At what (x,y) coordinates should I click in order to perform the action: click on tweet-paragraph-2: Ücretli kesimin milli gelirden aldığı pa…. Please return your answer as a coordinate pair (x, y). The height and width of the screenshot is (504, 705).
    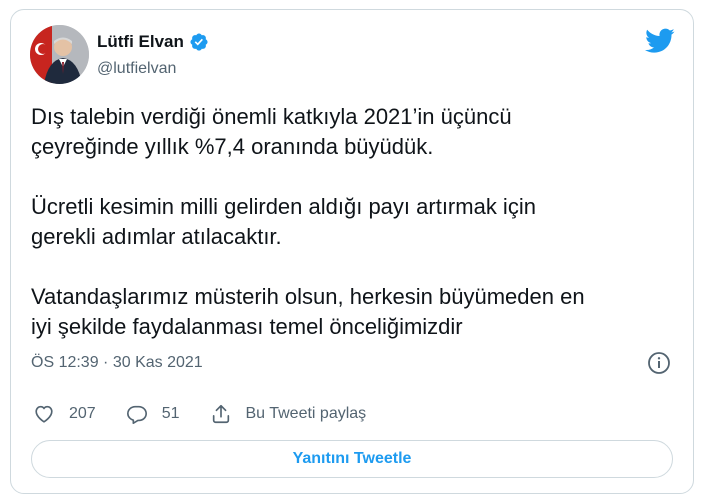
    Looking at the image, I should click on (283, 221).